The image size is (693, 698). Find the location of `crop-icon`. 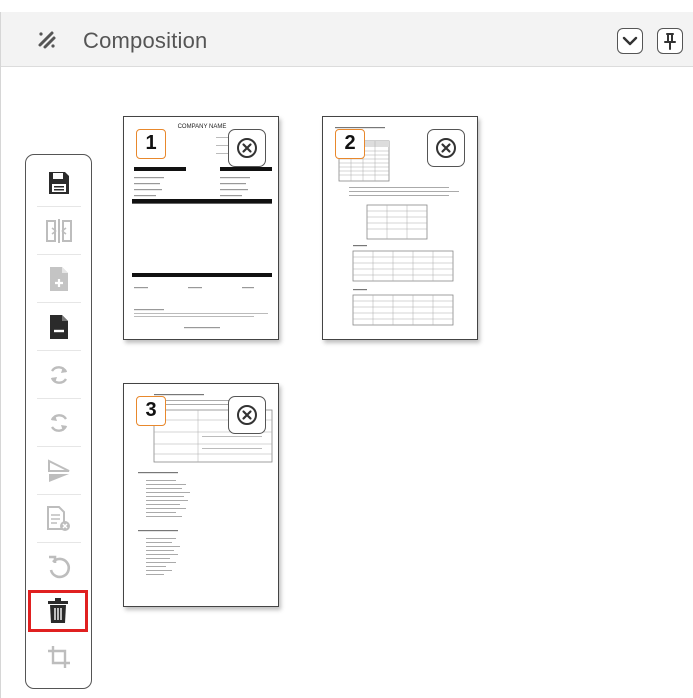

crop-icon is located at coordinates (59, 657).